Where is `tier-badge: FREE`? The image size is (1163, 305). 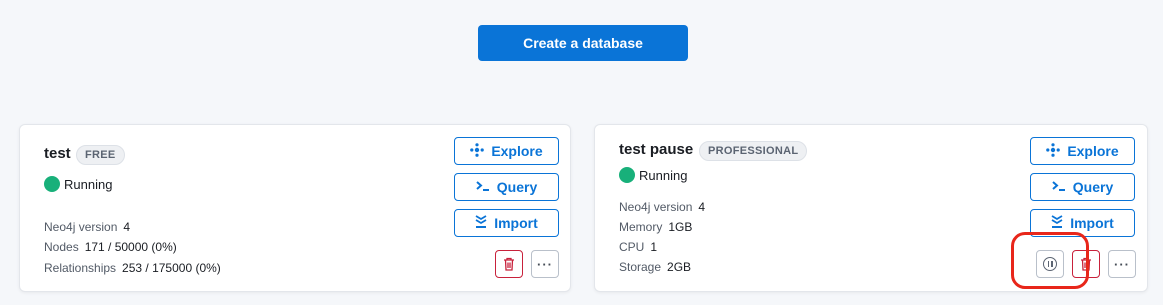
tier-badge: FREE is located at coordinates (100, 155).